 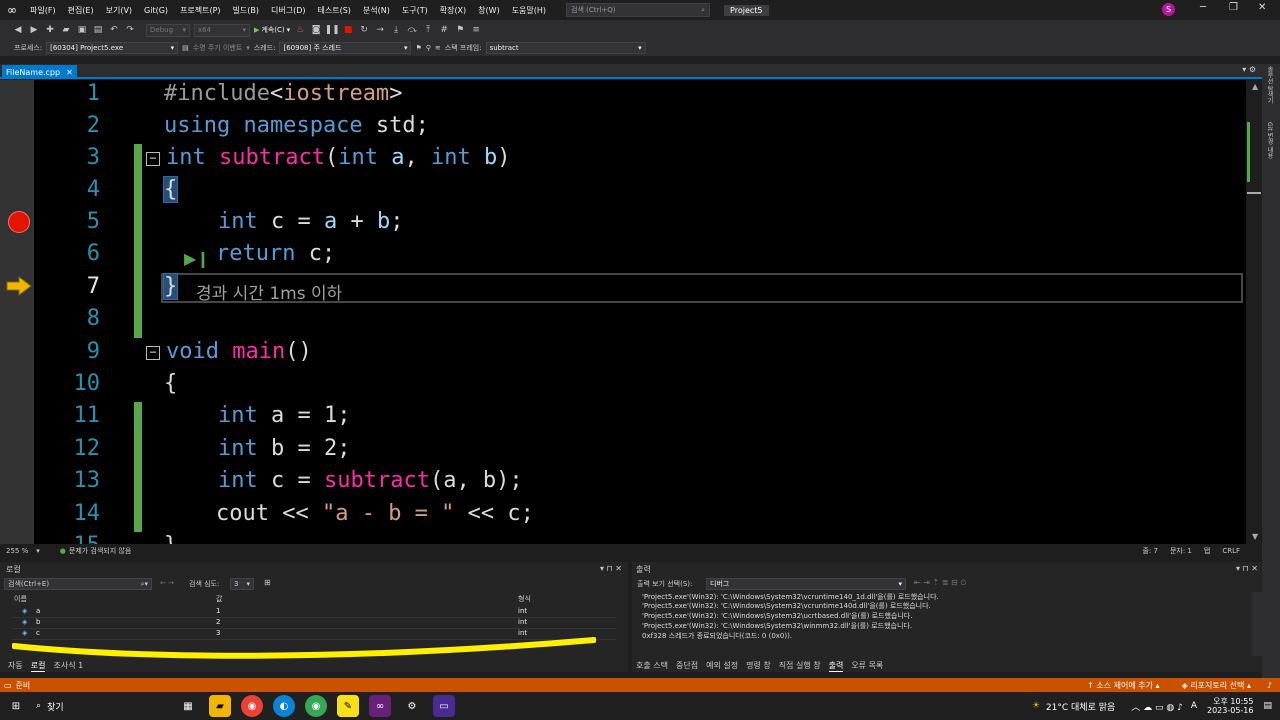 What do you see at coordinates (16, 706) in the screenshot?
I see `windows-start-icon: ⊞` at bounding box center [16, 706].